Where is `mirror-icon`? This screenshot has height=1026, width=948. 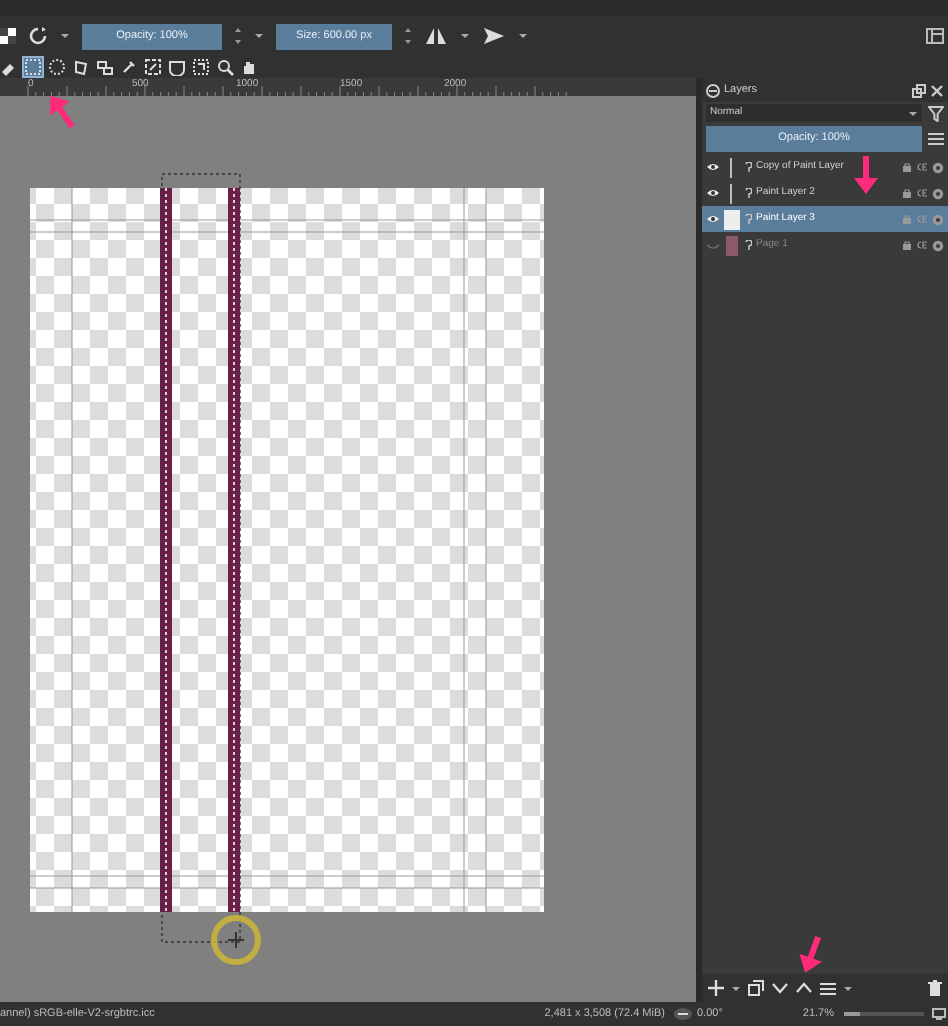
mirror-icon is located at coordinates (436, 36).